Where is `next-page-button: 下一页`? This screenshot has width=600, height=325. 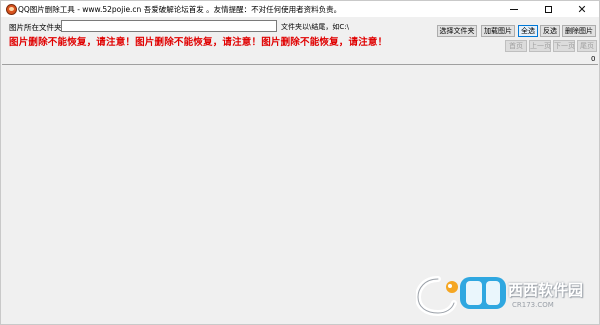 next-page-button: 下一页 is located at coordinates (564, 46).